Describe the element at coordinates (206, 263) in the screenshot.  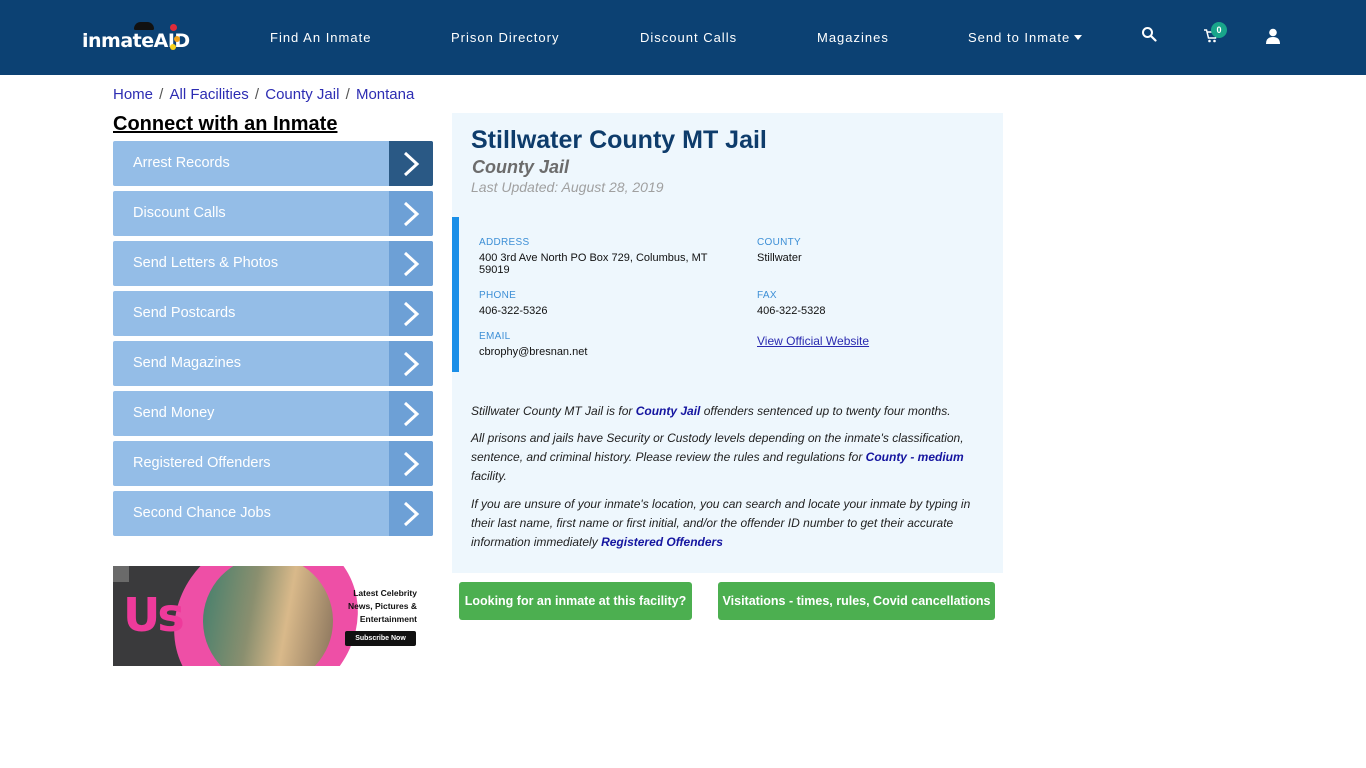
I see `sidebar-item-label: Send Letters & Photos` at that location.